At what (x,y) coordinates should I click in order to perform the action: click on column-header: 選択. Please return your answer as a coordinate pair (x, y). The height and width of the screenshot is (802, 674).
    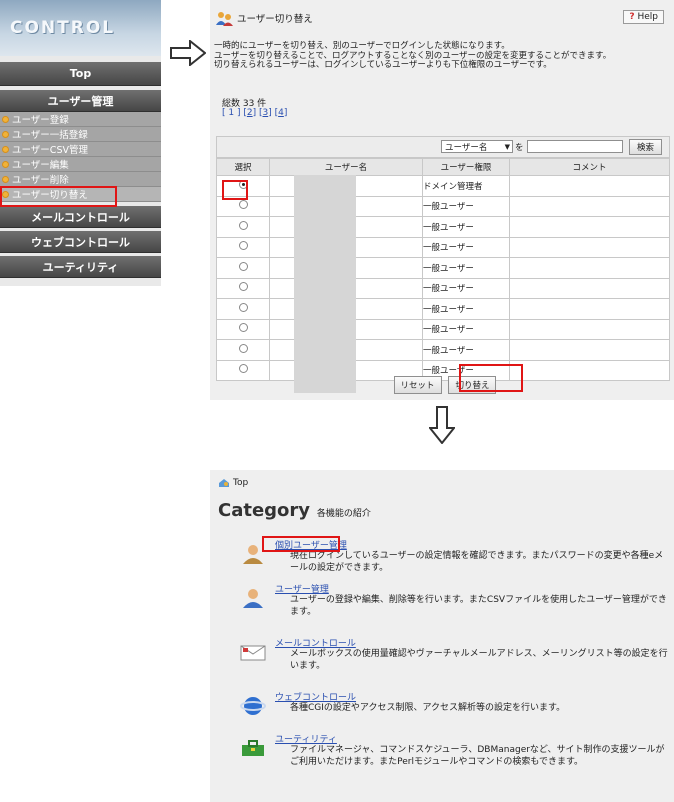
    Looking at the image, I should click on (243, 167).